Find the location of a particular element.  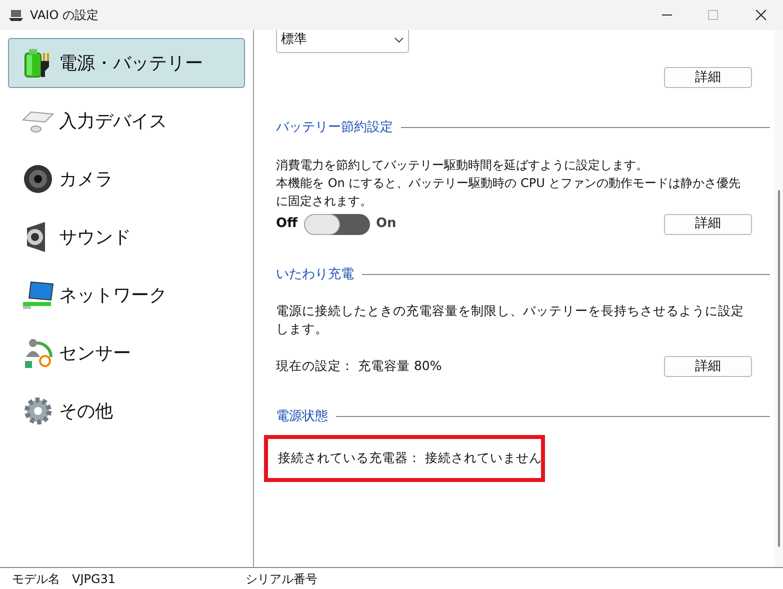

sidebar-item: その他 is located at coordinates (126, 411).